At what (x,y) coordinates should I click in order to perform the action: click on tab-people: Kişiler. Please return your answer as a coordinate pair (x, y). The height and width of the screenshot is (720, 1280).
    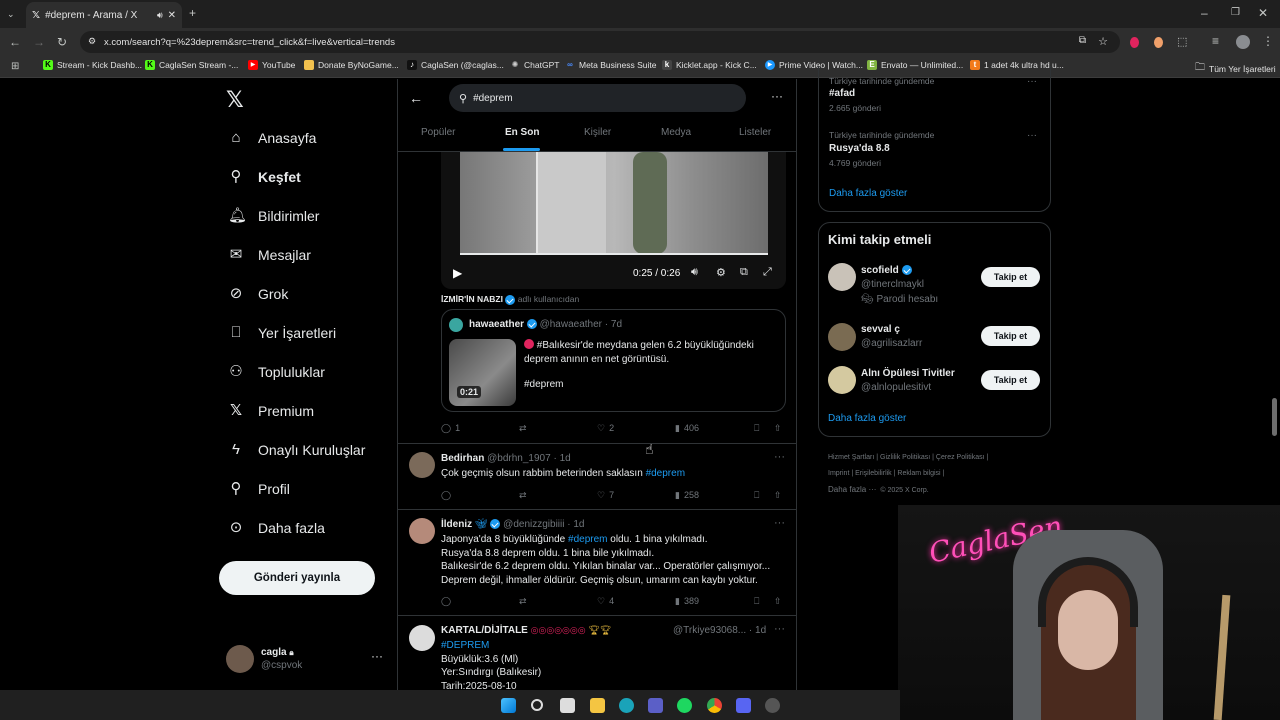
    Looking at the image, I should click on (597, 132).